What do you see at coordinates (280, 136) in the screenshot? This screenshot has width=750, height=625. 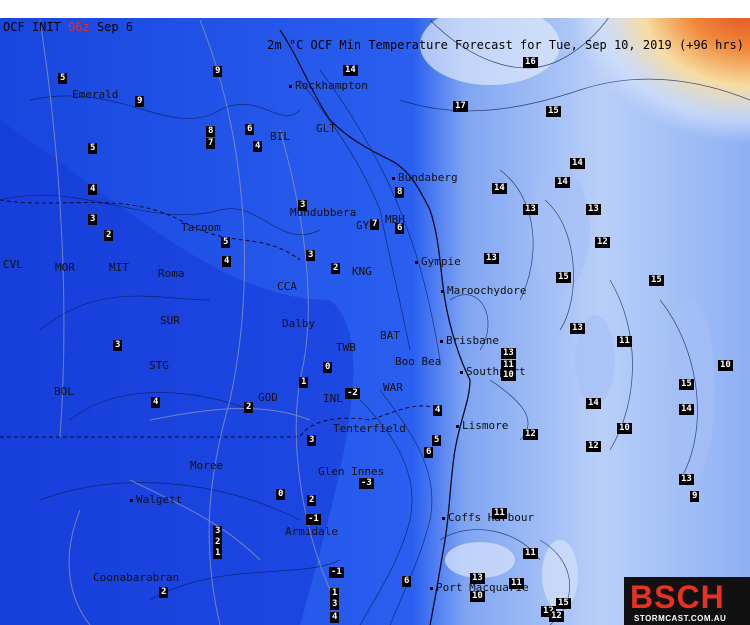 I see `city-label: BIL` at bounding box center [280, 136].